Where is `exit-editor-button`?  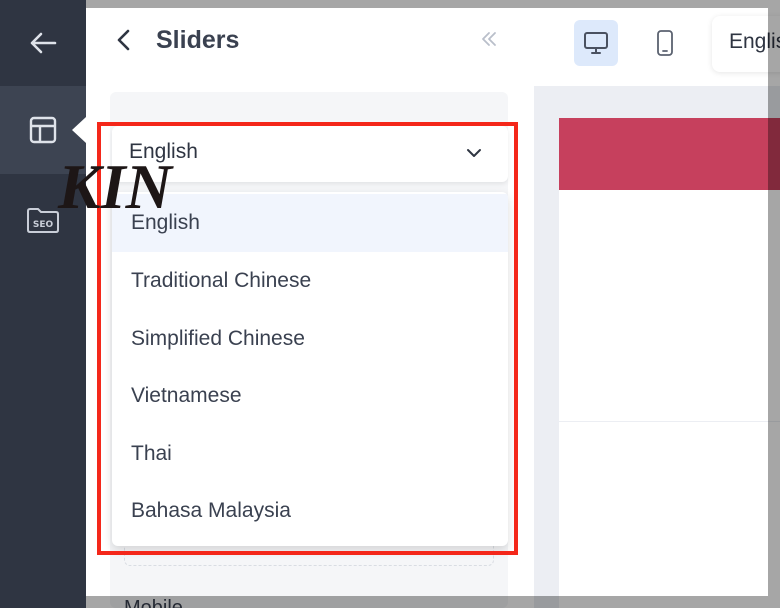
exit-editor-button is located at coordinates (43, 43).